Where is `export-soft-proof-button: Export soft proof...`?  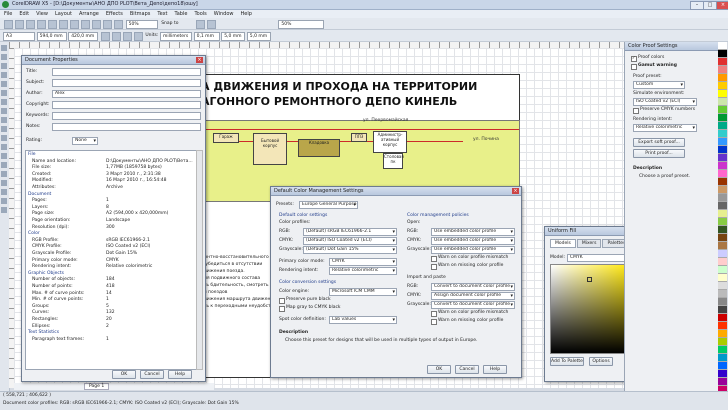
export-soft-proof-button: Export soft proof... is located at coordinates (659, 142).